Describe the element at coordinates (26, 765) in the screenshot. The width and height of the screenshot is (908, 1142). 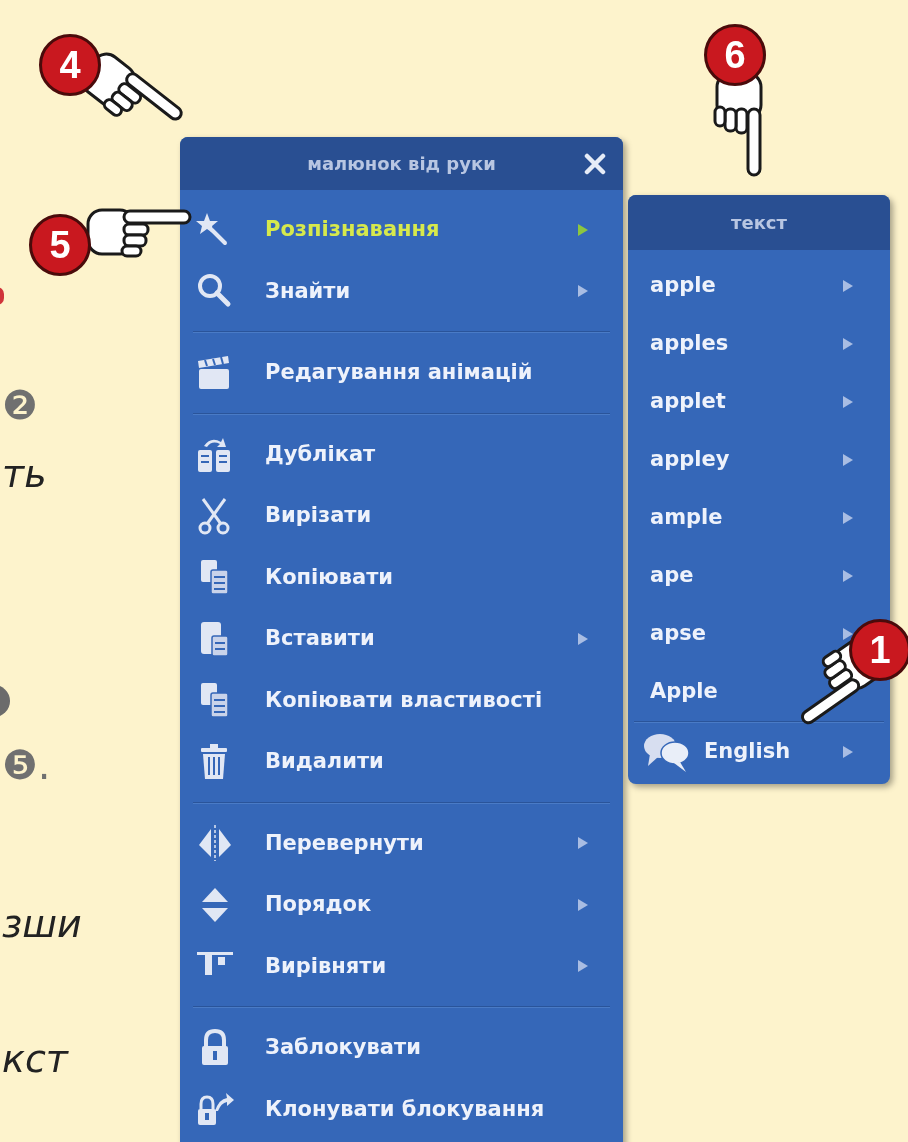
I see `step-number: ❺.` at that location.